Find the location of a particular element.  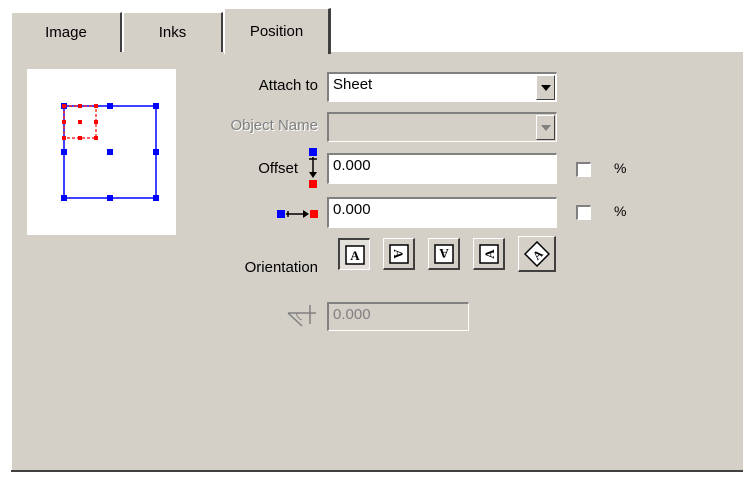

orientation-rotate-right-icon: A is located at coordinates (398, 253).